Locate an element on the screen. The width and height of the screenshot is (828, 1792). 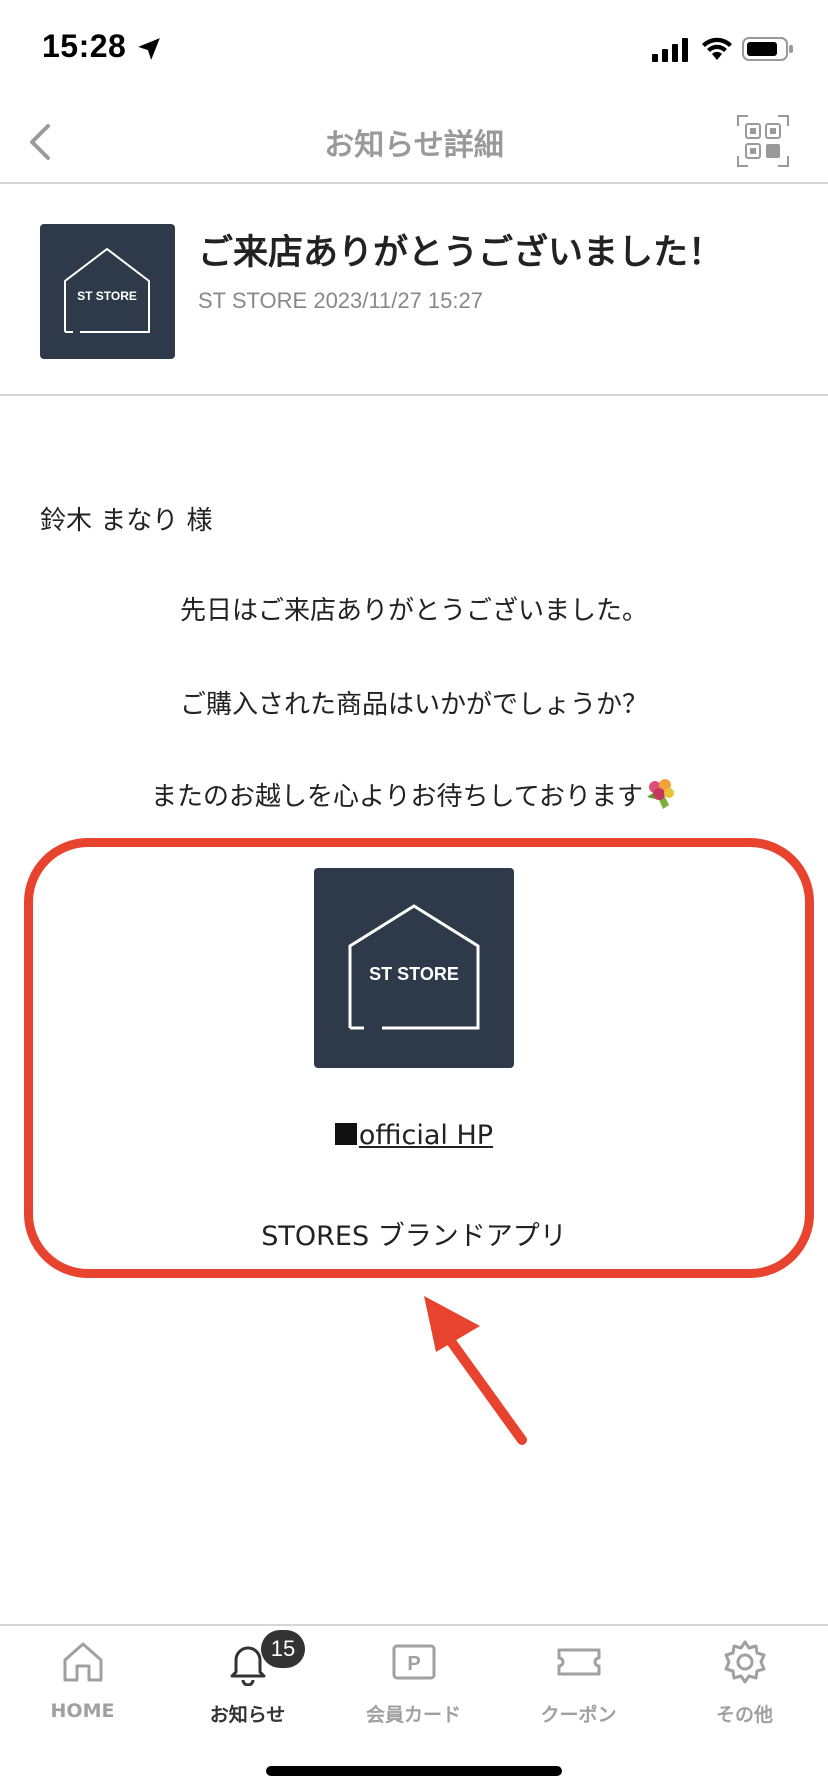
svg-text: P is located at coordinates (413, 1664).